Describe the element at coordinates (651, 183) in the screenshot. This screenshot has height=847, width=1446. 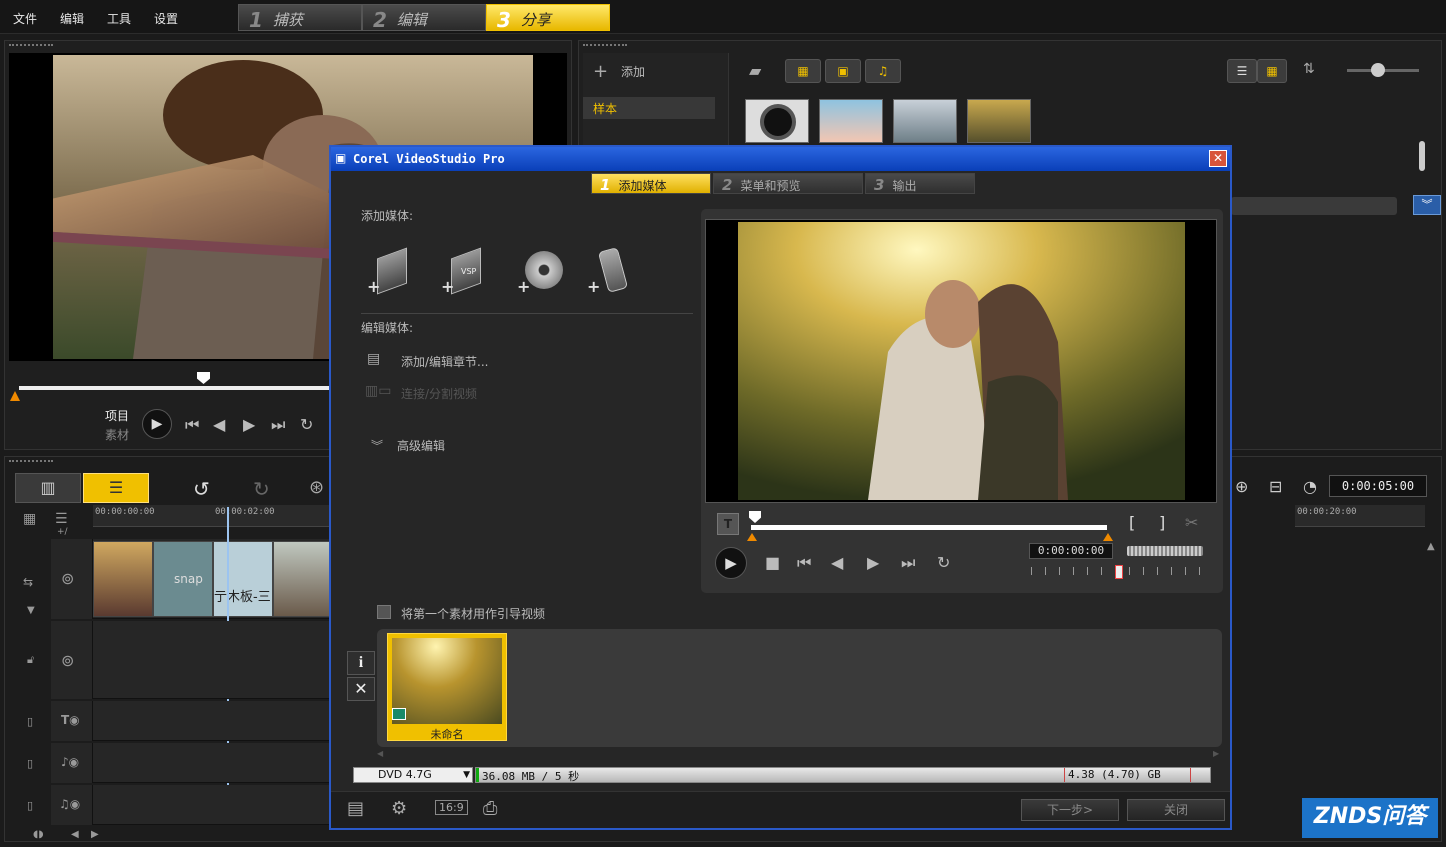
I see `dialog-tab-add-media: 1 添加媒体` at that location.